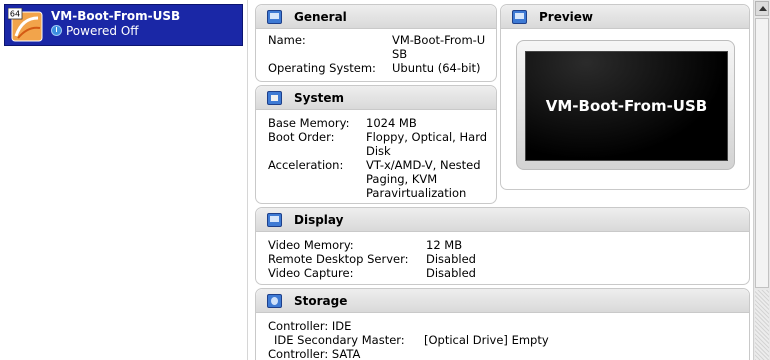 The width and height of the screenshot is (770, 360). What do you see at coordinates (451, 273) in the screenshot?
I see `display-capture-value: Disabled` at bounding box center [451, 273].